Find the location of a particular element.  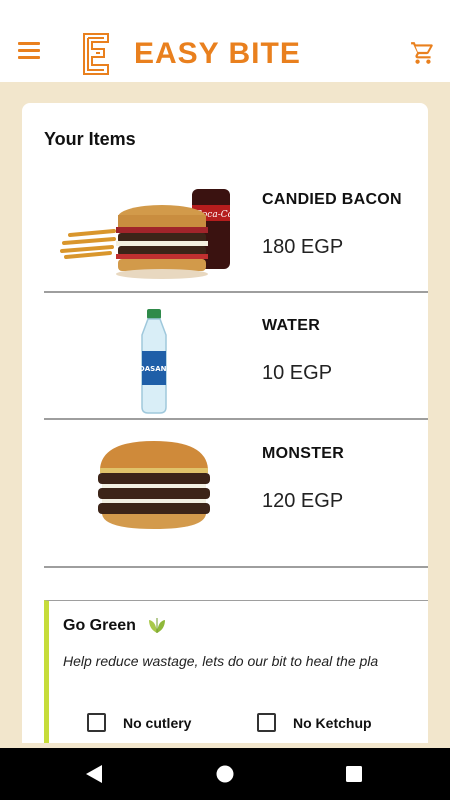

system-navigation-bar is located at coordinates (225, 774).